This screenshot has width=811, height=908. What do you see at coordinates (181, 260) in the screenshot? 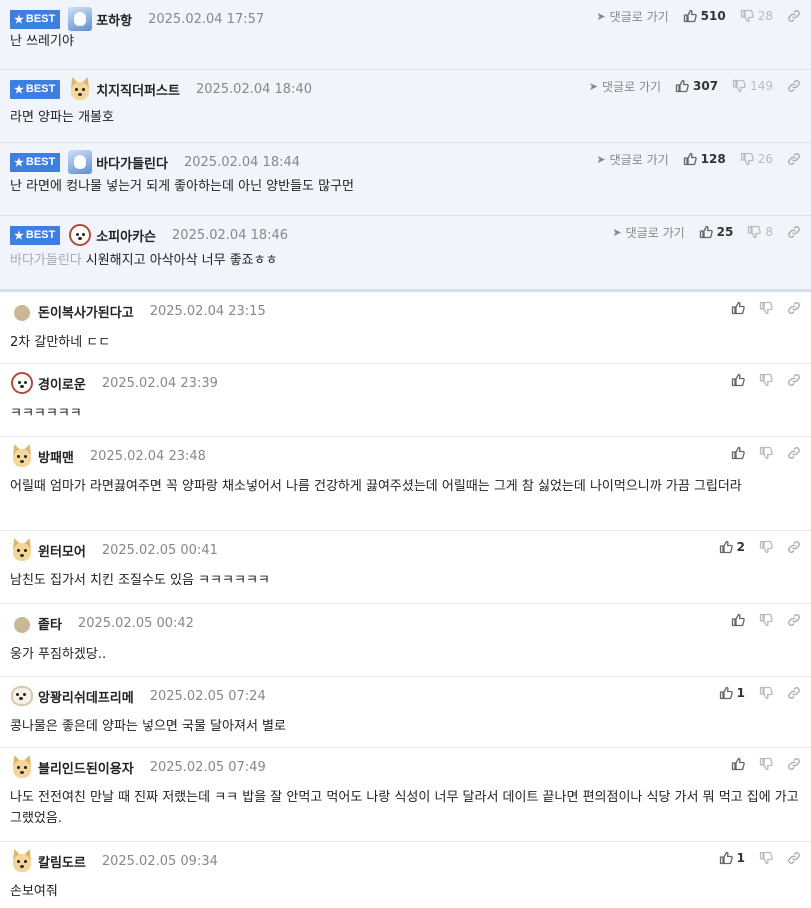
I see `comment-body: 시원해지고 아삭아삭 너무 좋죠ㅎㅎ` at bounding box center [181, 260].